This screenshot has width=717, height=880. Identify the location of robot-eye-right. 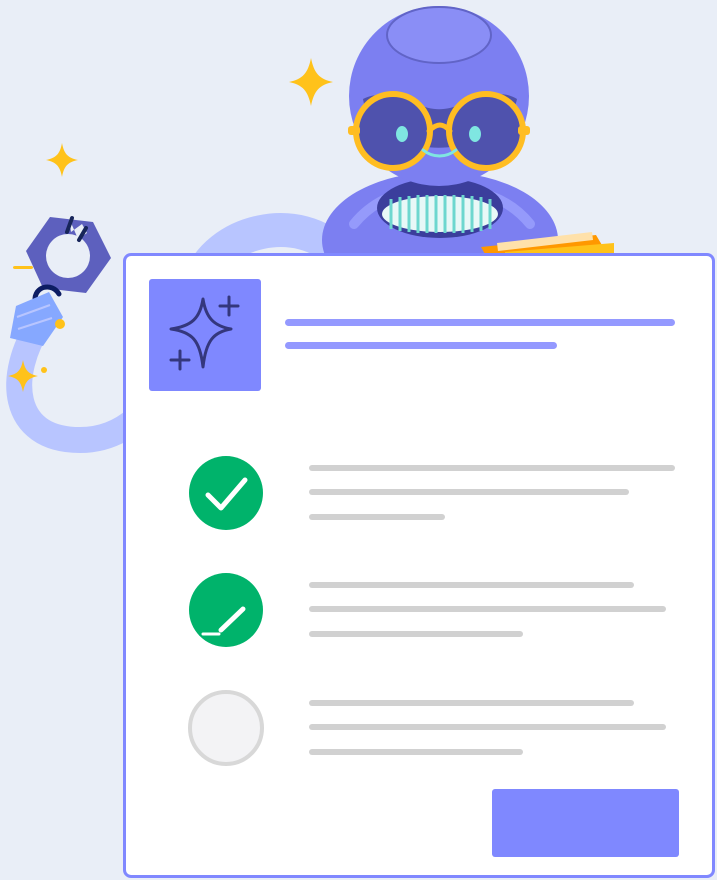
(475, 134).